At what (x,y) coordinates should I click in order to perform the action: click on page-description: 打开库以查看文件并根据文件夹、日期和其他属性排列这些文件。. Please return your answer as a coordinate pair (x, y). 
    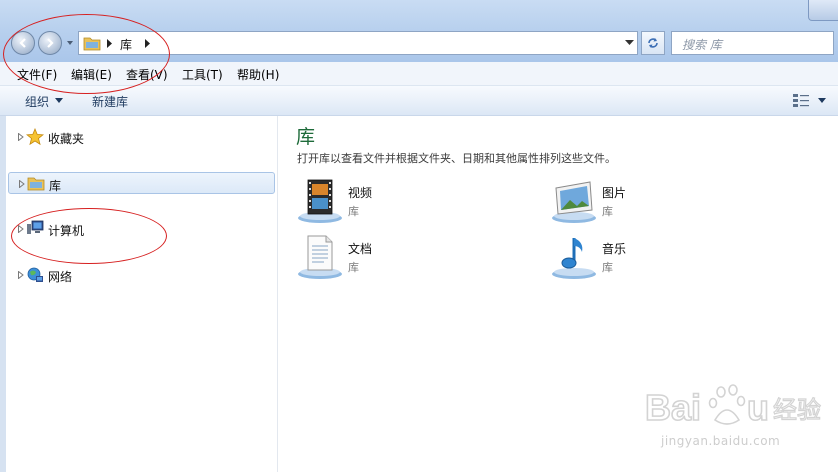
    Looking at the image, I should click on (456, 158).